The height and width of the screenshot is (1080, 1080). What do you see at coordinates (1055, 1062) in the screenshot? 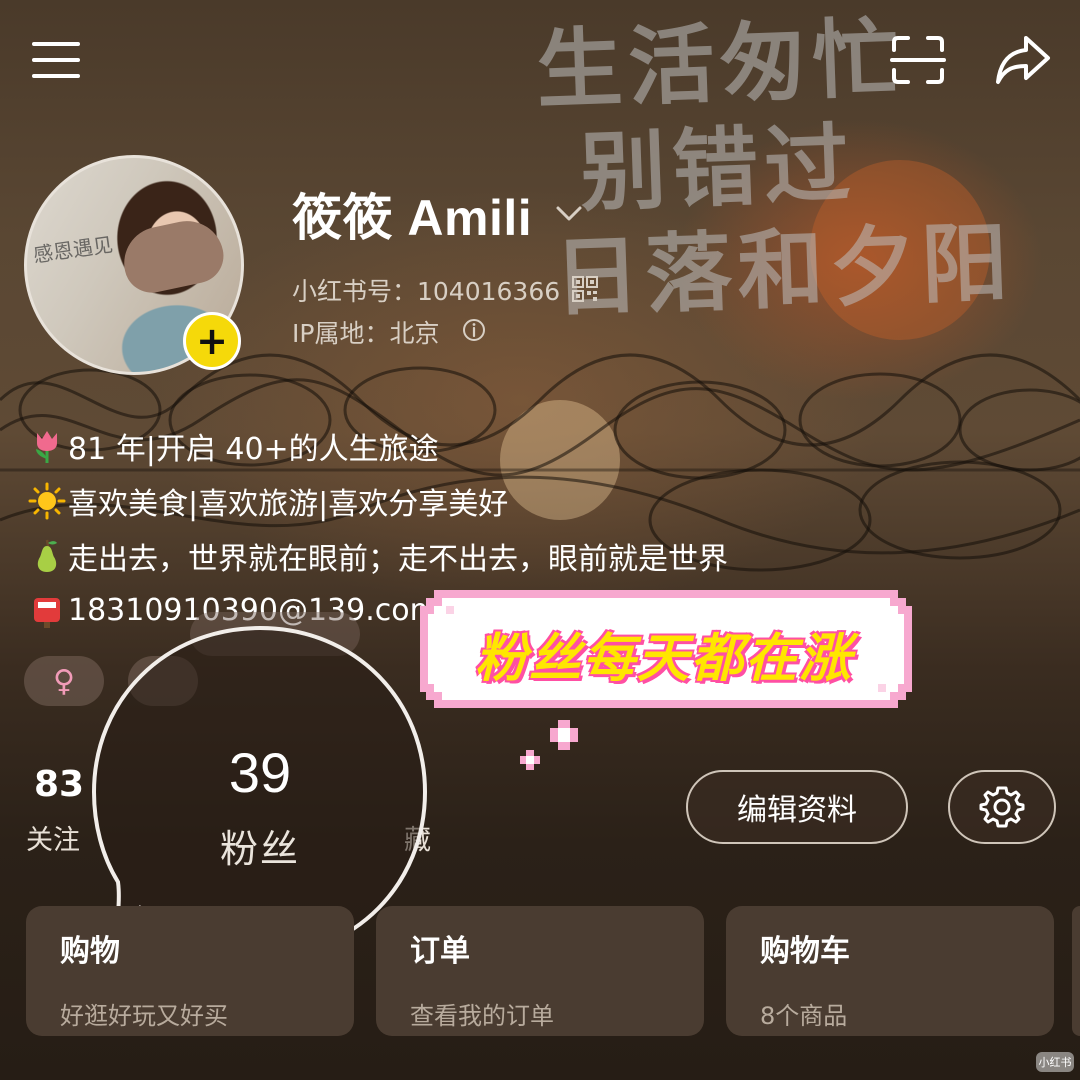
I see `watermark: 小红书` at bounding box center [1055, 1062].